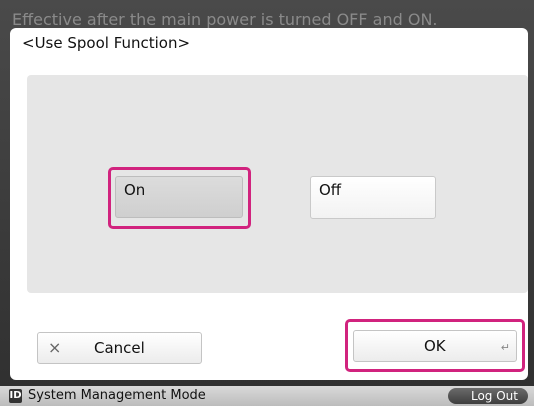  Describe the element at coordinates (373, 197) in the screenshot. I see `option-off-button: Off` at that location.